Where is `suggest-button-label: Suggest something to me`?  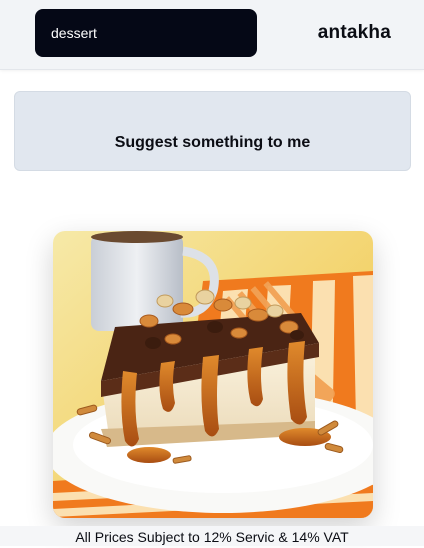 suggest-button-label: Suggest something to me is located at coordinates (212, 142).